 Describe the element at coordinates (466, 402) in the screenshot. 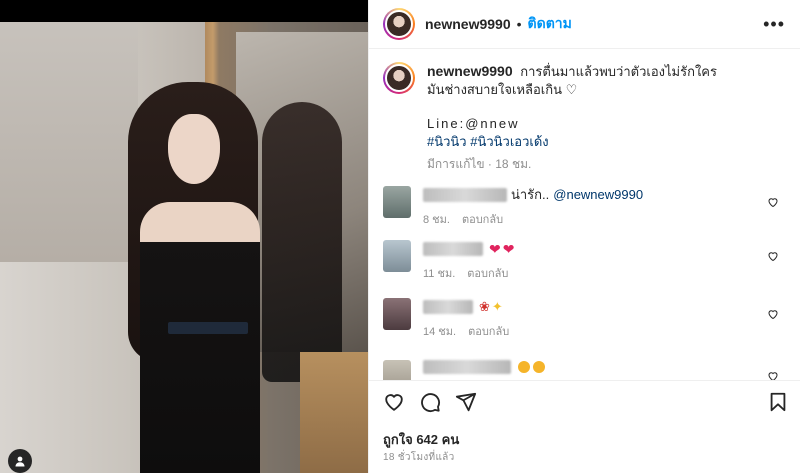

I see `share-icon` at that location.